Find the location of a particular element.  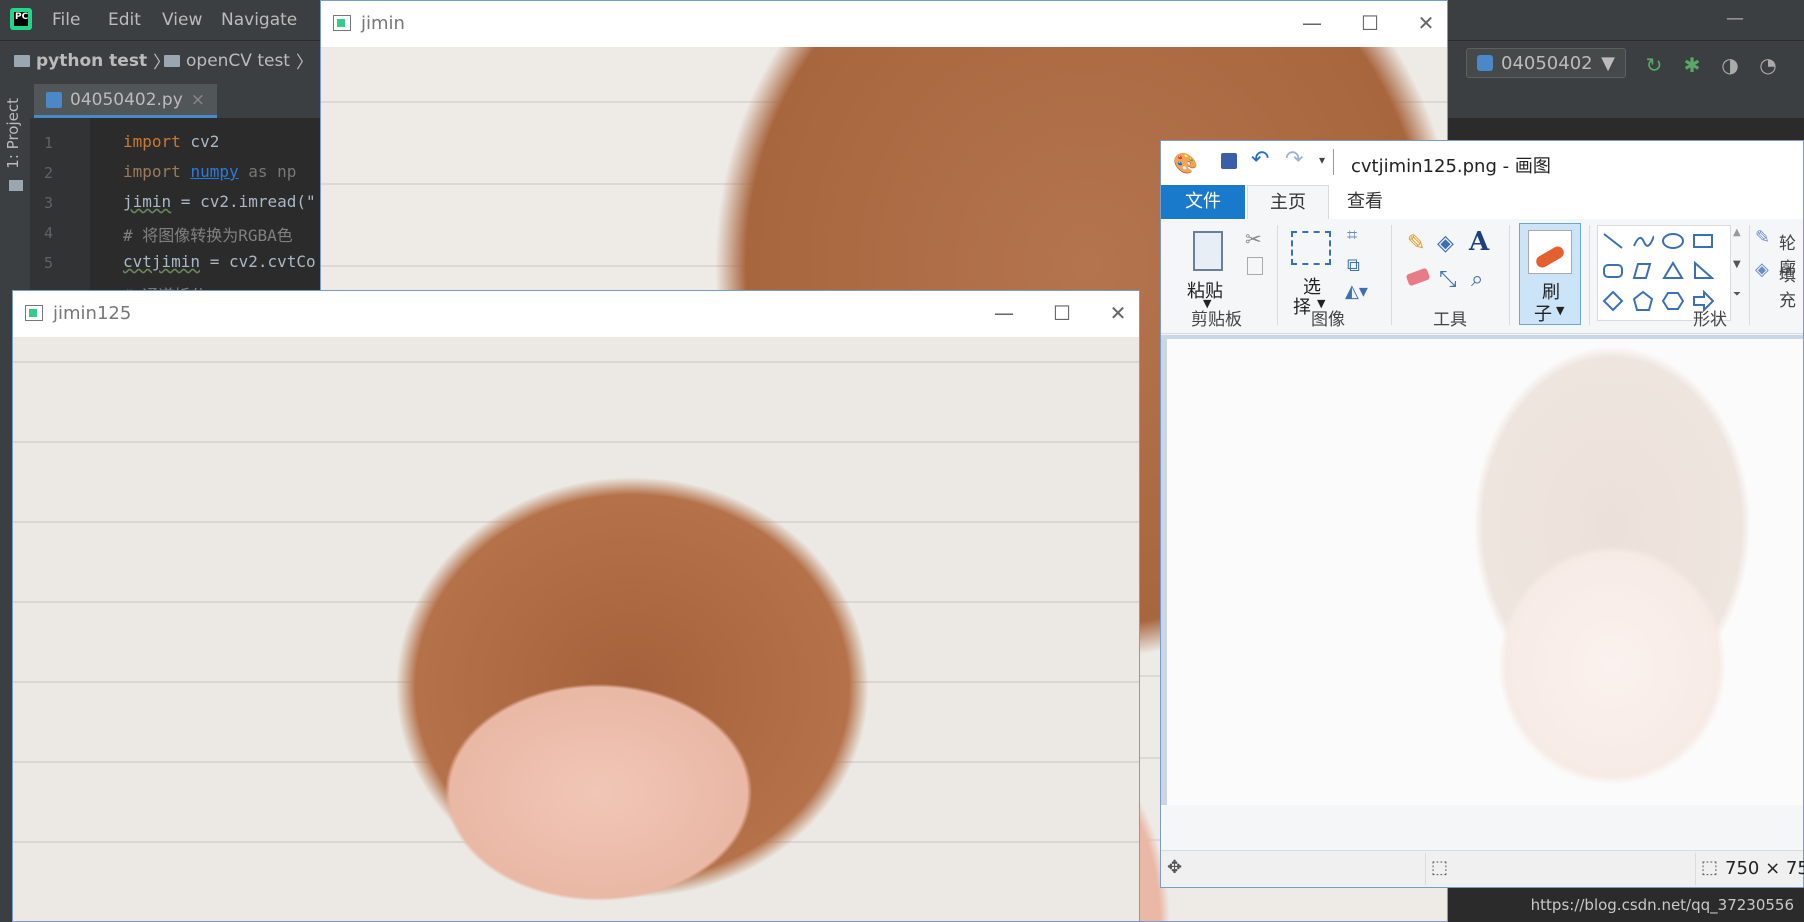

polygon-shape-icon is located at coordinates (1643, 271).